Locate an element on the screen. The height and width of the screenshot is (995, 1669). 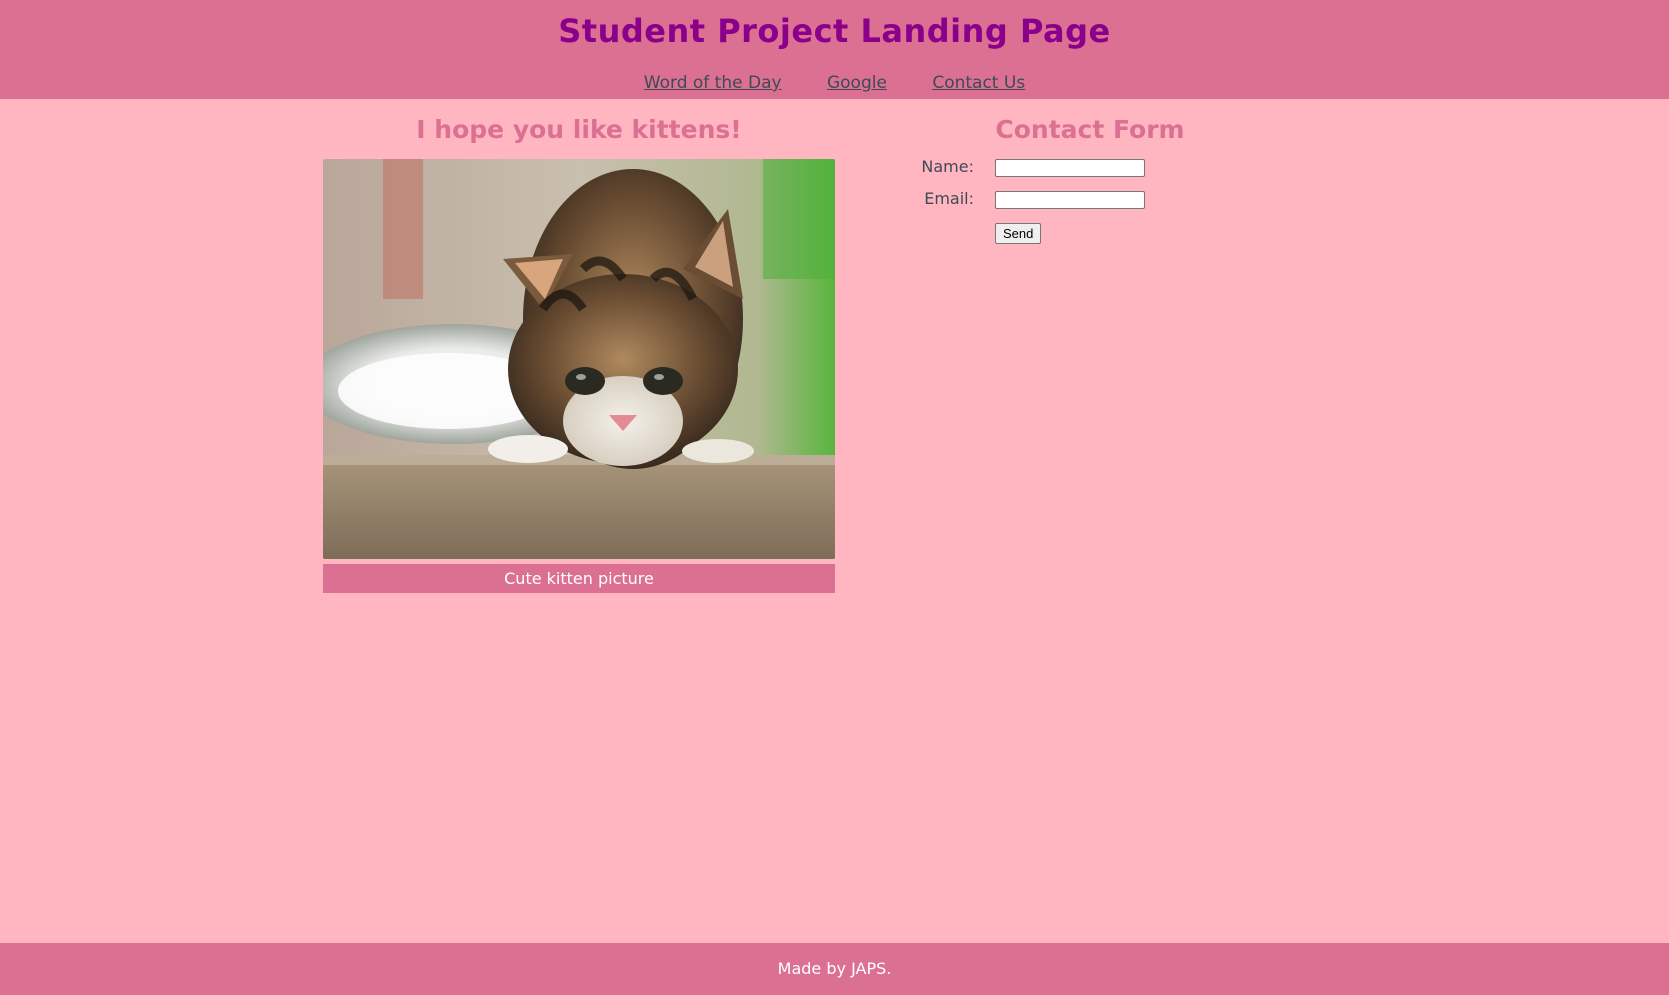
main-nav: Word of the Day Google Contact Us is located at coordinates (834, 83).